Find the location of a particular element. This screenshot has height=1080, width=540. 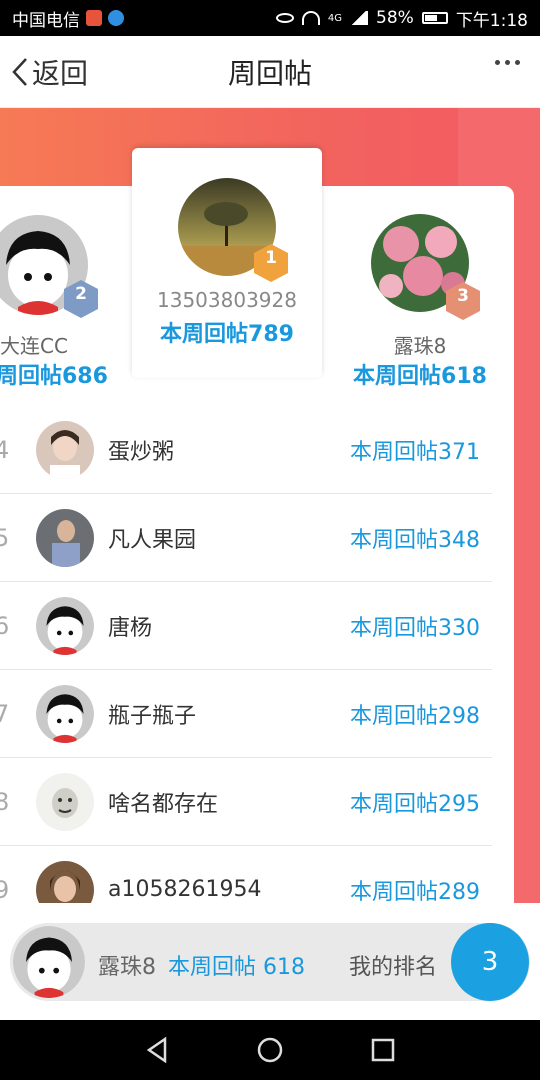

nav-back-button is located at coordinates (157, 1050).